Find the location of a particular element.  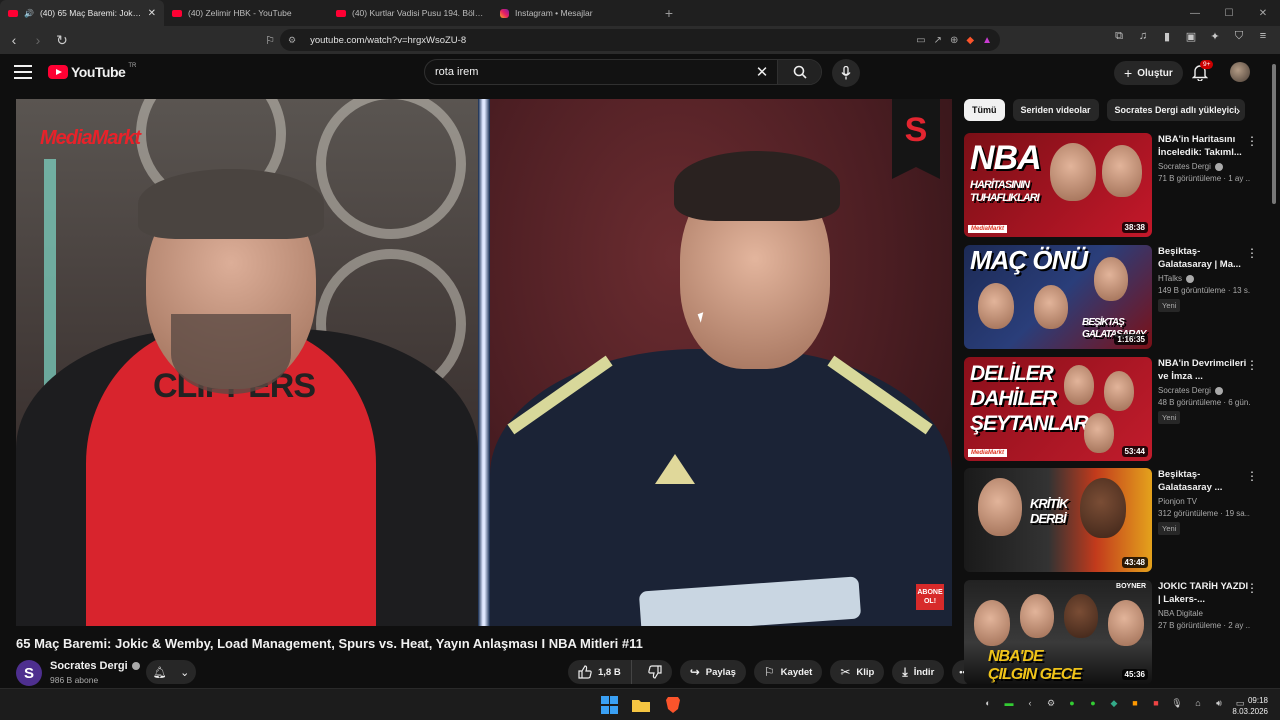

chip-uploader: Socrates Dergi adlı yükleyici is located at coordinates (1175, 110).